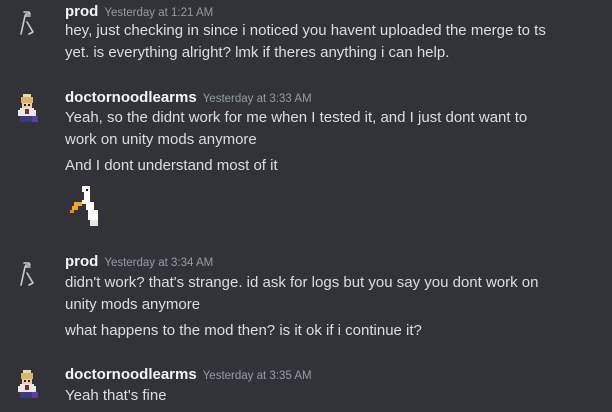 This screenshot has width=612, height=412. I want to click on message-text: And I dont understand most of it, so click(171, 165).